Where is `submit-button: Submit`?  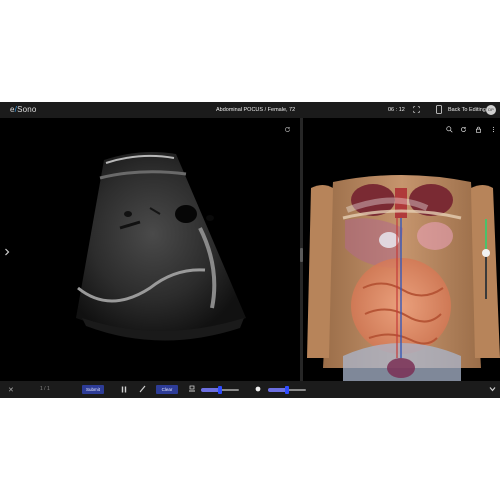 submit-button: Submit is located at coordinates (93, 389).